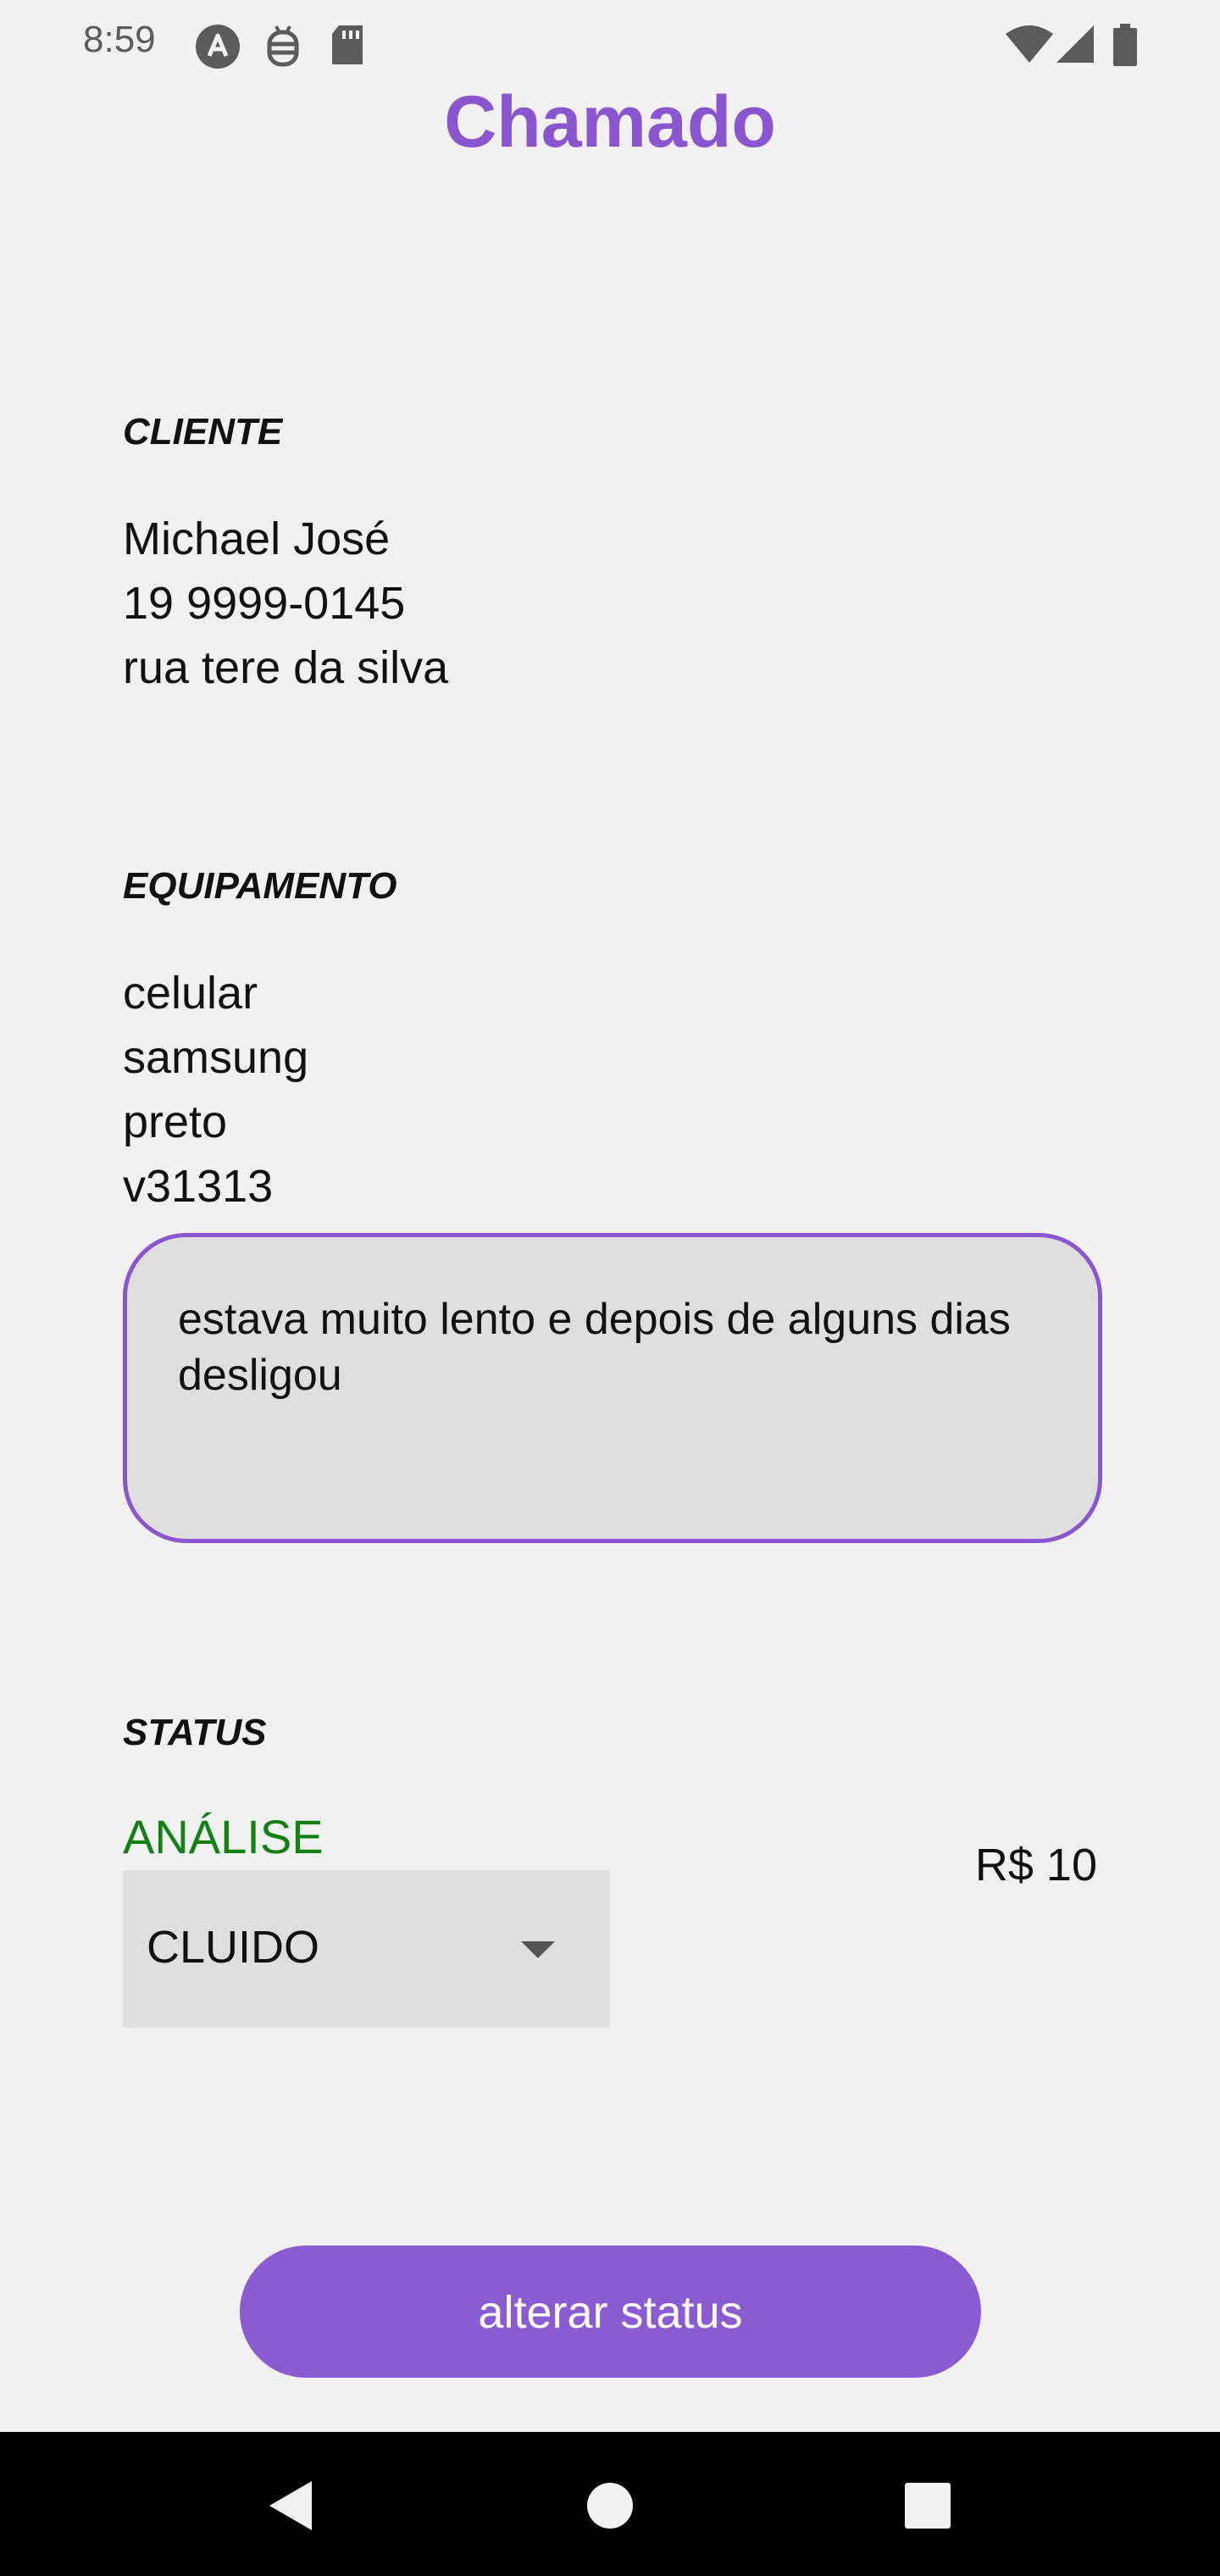  Describe the element at coordinates (366, 1949) in the screenshot. I see `status-dropdown: CLUIDO` at that location.